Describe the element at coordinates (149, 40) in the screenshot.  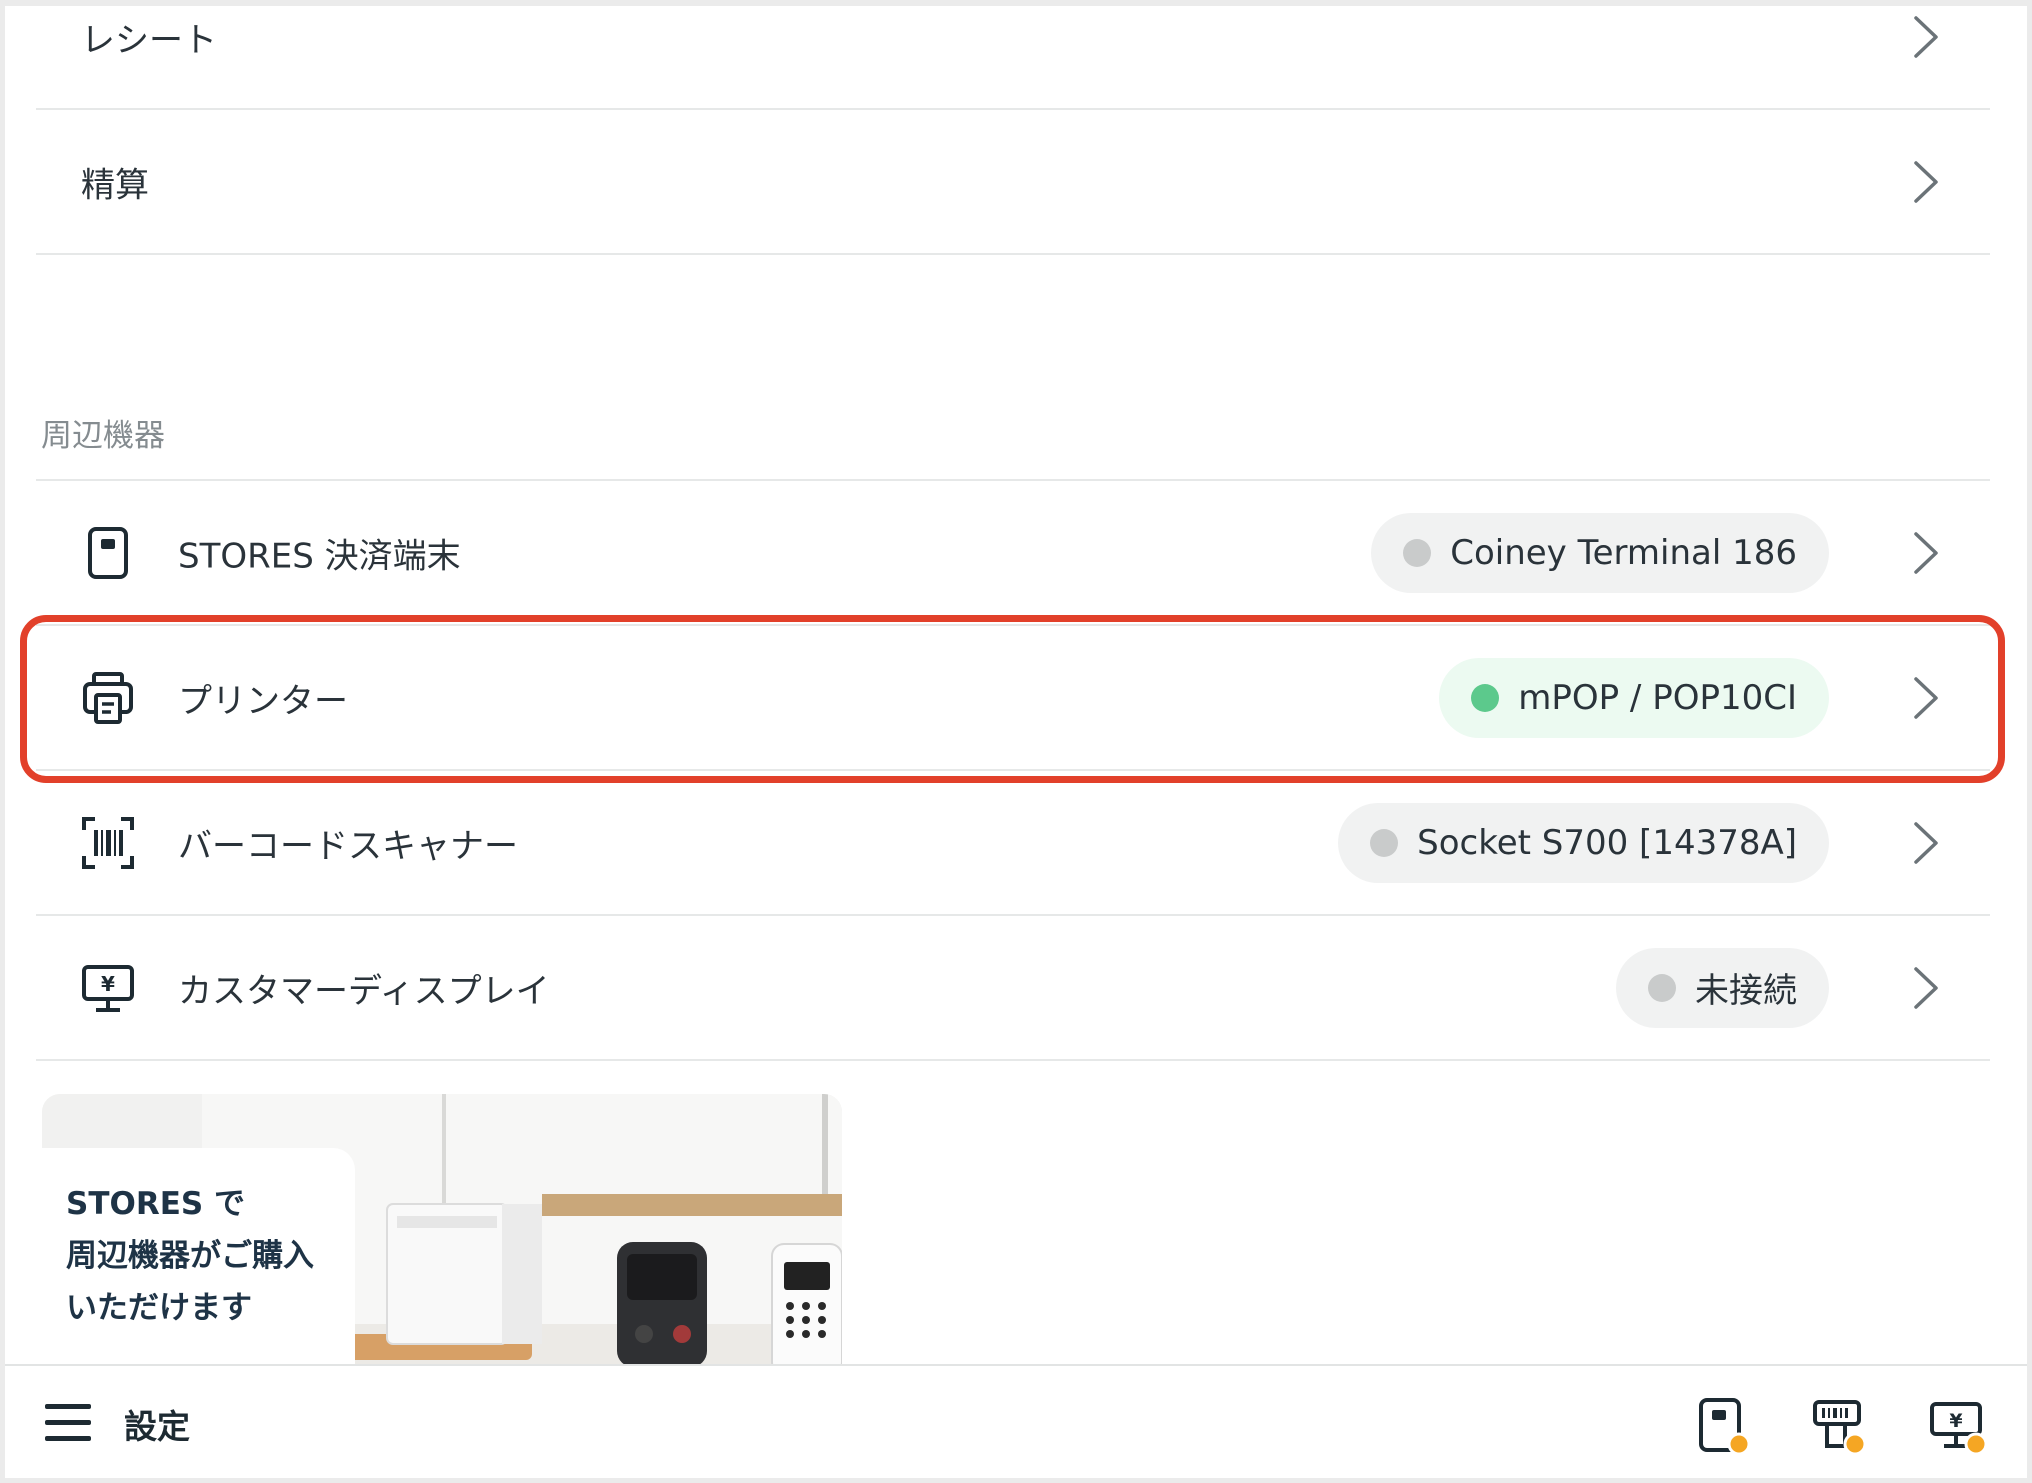
I see `receipt-label: レシート` at that location.